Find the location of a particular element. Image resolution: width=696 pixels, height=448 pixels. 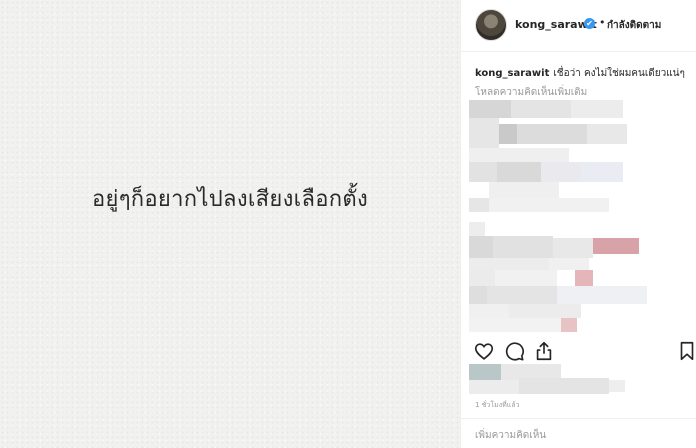

bookmark-icon is located at coordinates (686, 351).